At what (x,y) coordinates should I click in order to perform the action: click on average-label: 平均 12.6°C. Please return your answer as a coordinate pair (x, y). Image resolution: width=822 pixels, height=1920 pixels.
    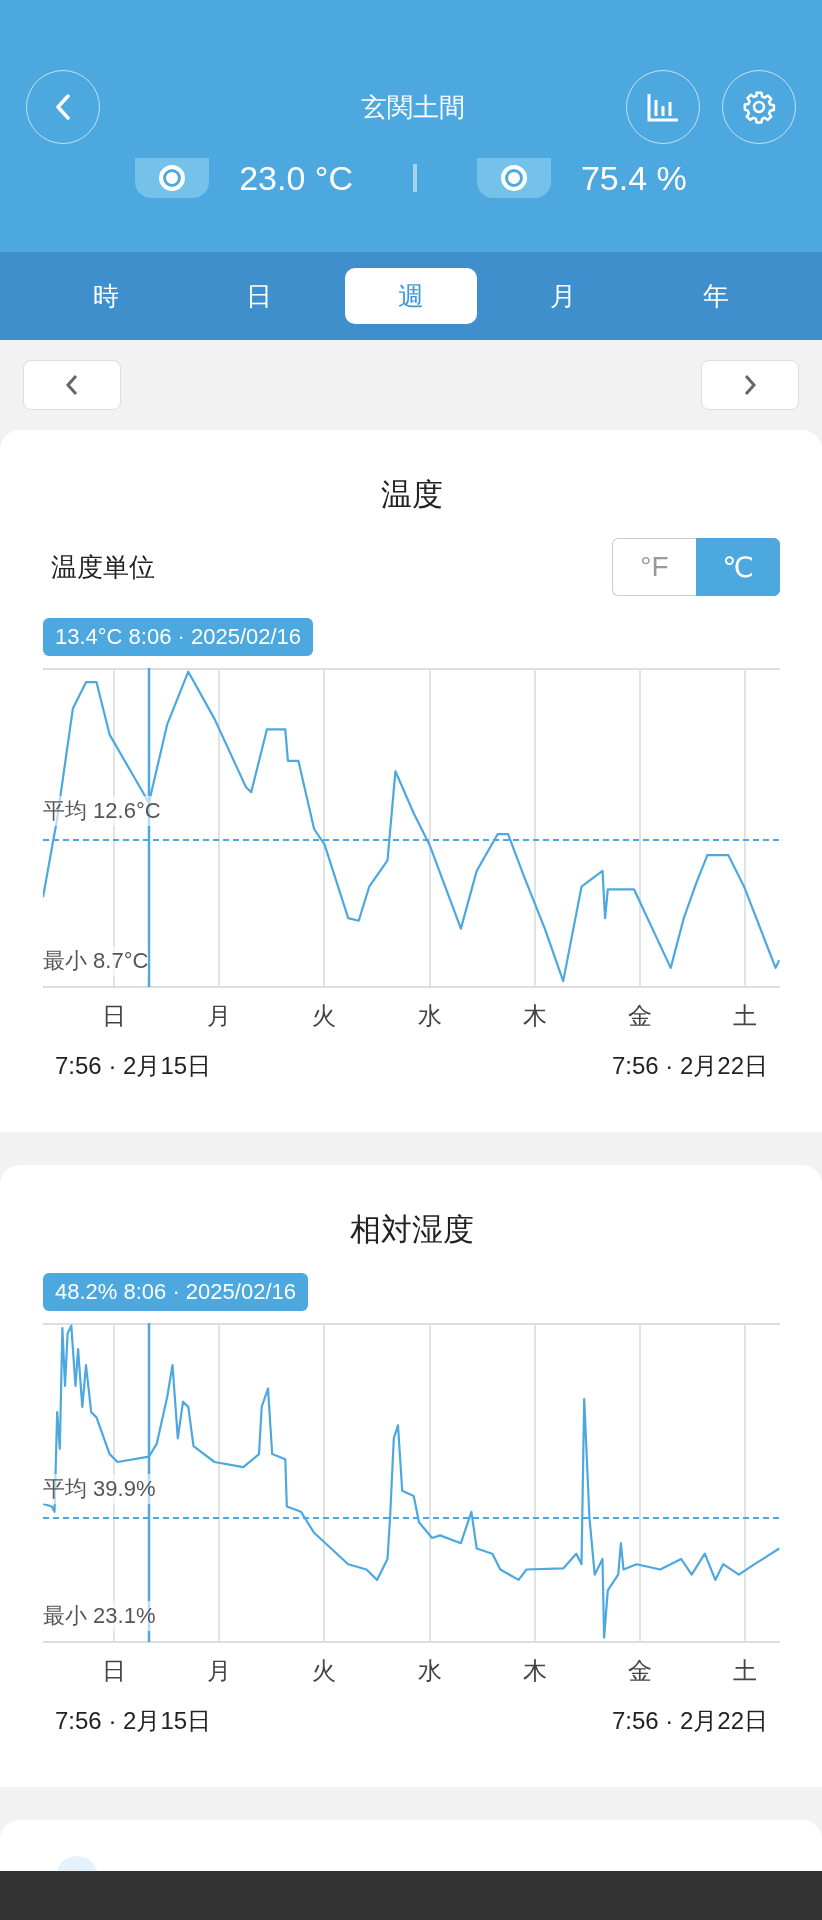
    Looking at the image, I should click on (102, 811).